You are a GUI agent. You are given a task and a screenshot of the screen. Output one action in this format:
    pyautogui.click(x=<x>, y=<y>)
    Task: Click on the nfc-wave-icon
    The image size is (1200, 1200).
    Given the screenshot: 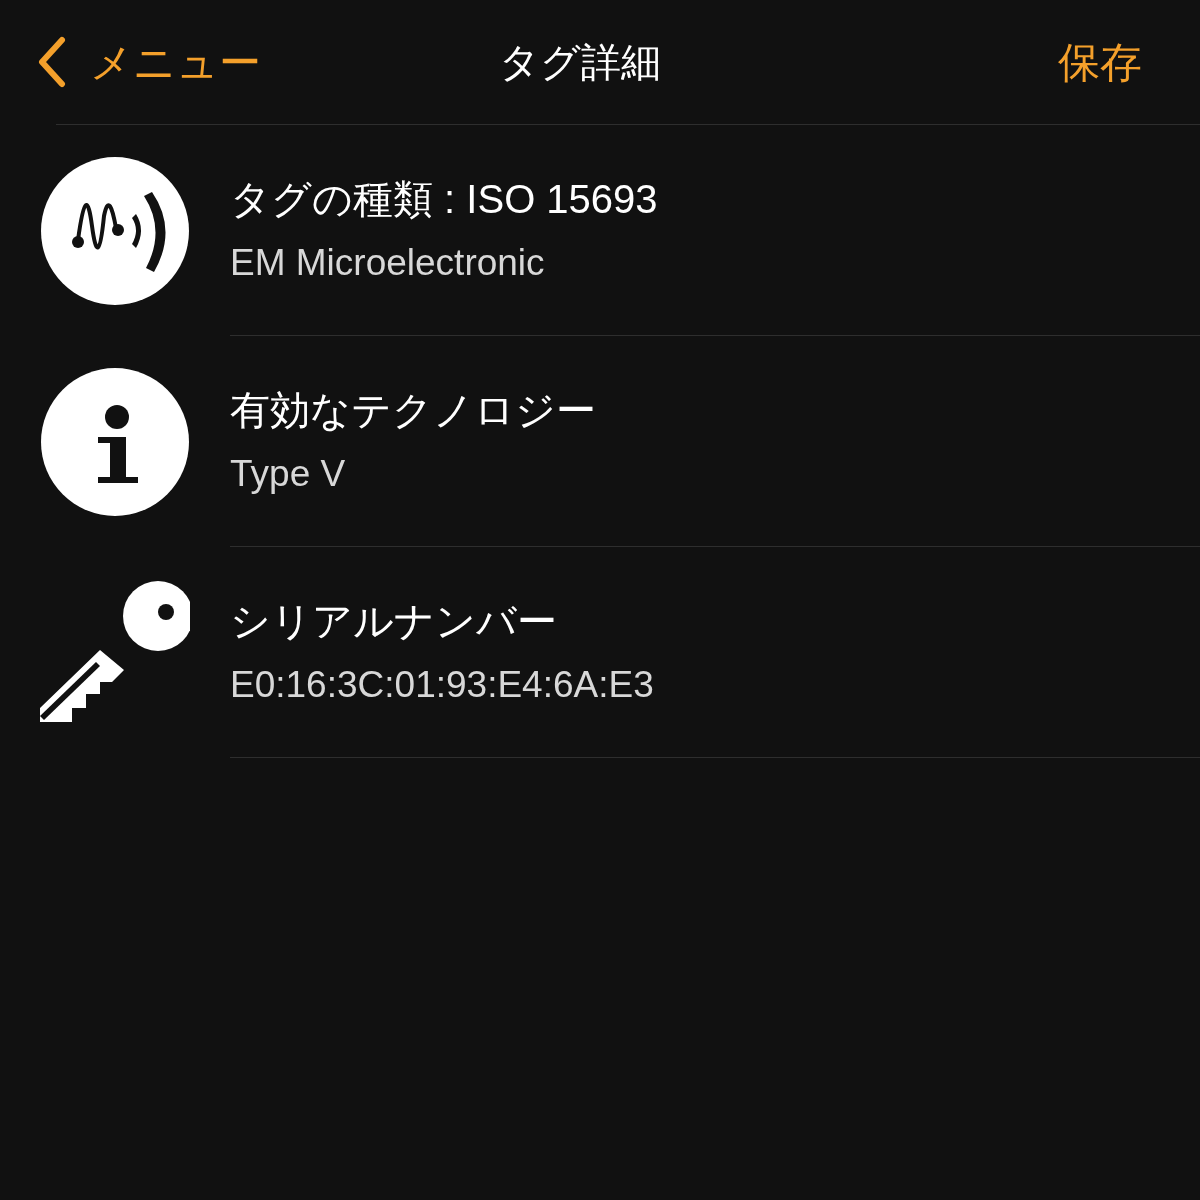 What is the action you would take?
    pyautogui.click(x=115, y=230)
    